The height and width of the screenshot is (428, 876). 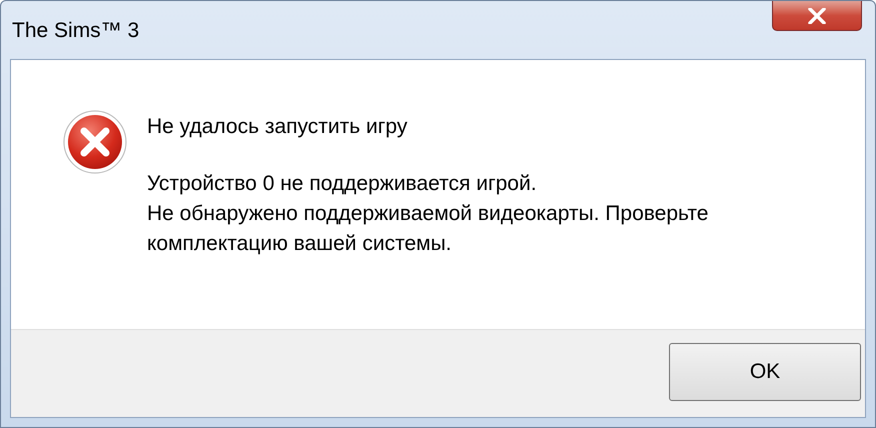 What do you see at coordinates (277, 127) in the screenshot?
I see `error-heading: Не удалось запустить игру` at bounding box center [277, 127].